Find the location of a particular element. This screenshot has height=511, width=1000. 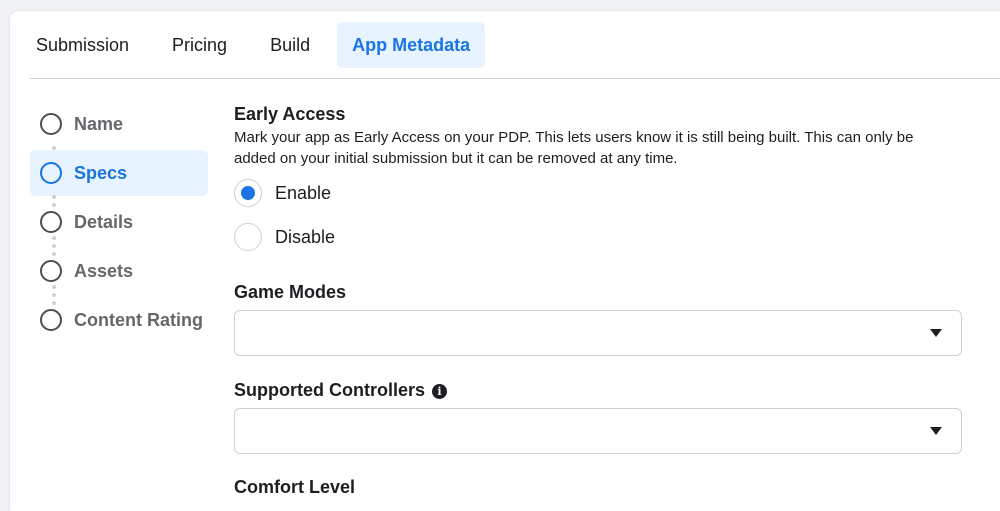

step-assets: Assets is located at coordinates (119, 271).